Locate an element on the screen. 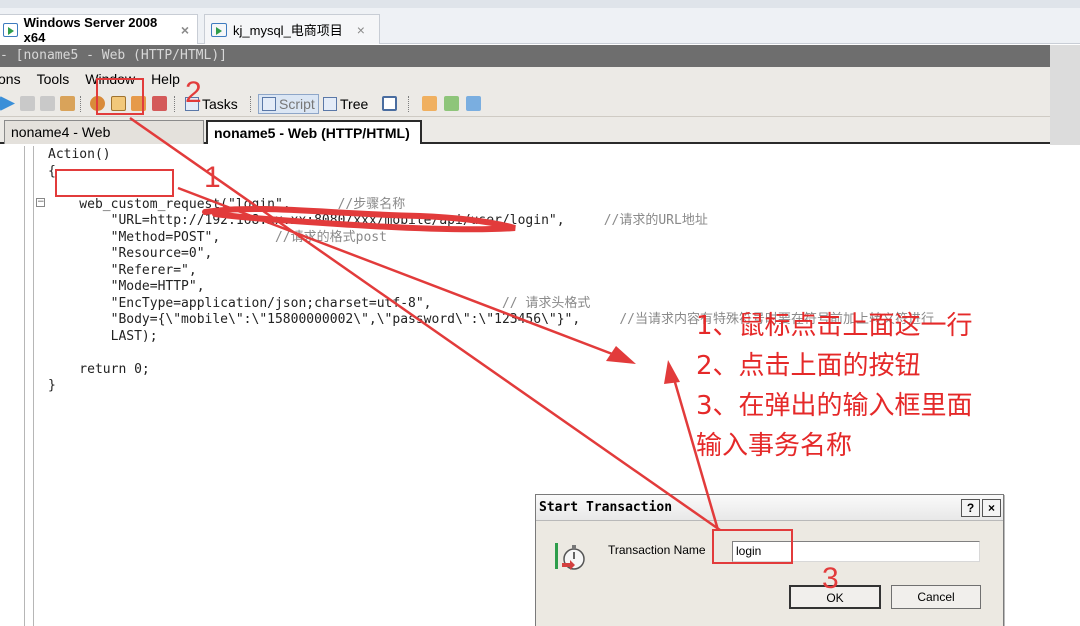 The image size is (1080, 626). code-text: } is located at coordinates (52, 385).